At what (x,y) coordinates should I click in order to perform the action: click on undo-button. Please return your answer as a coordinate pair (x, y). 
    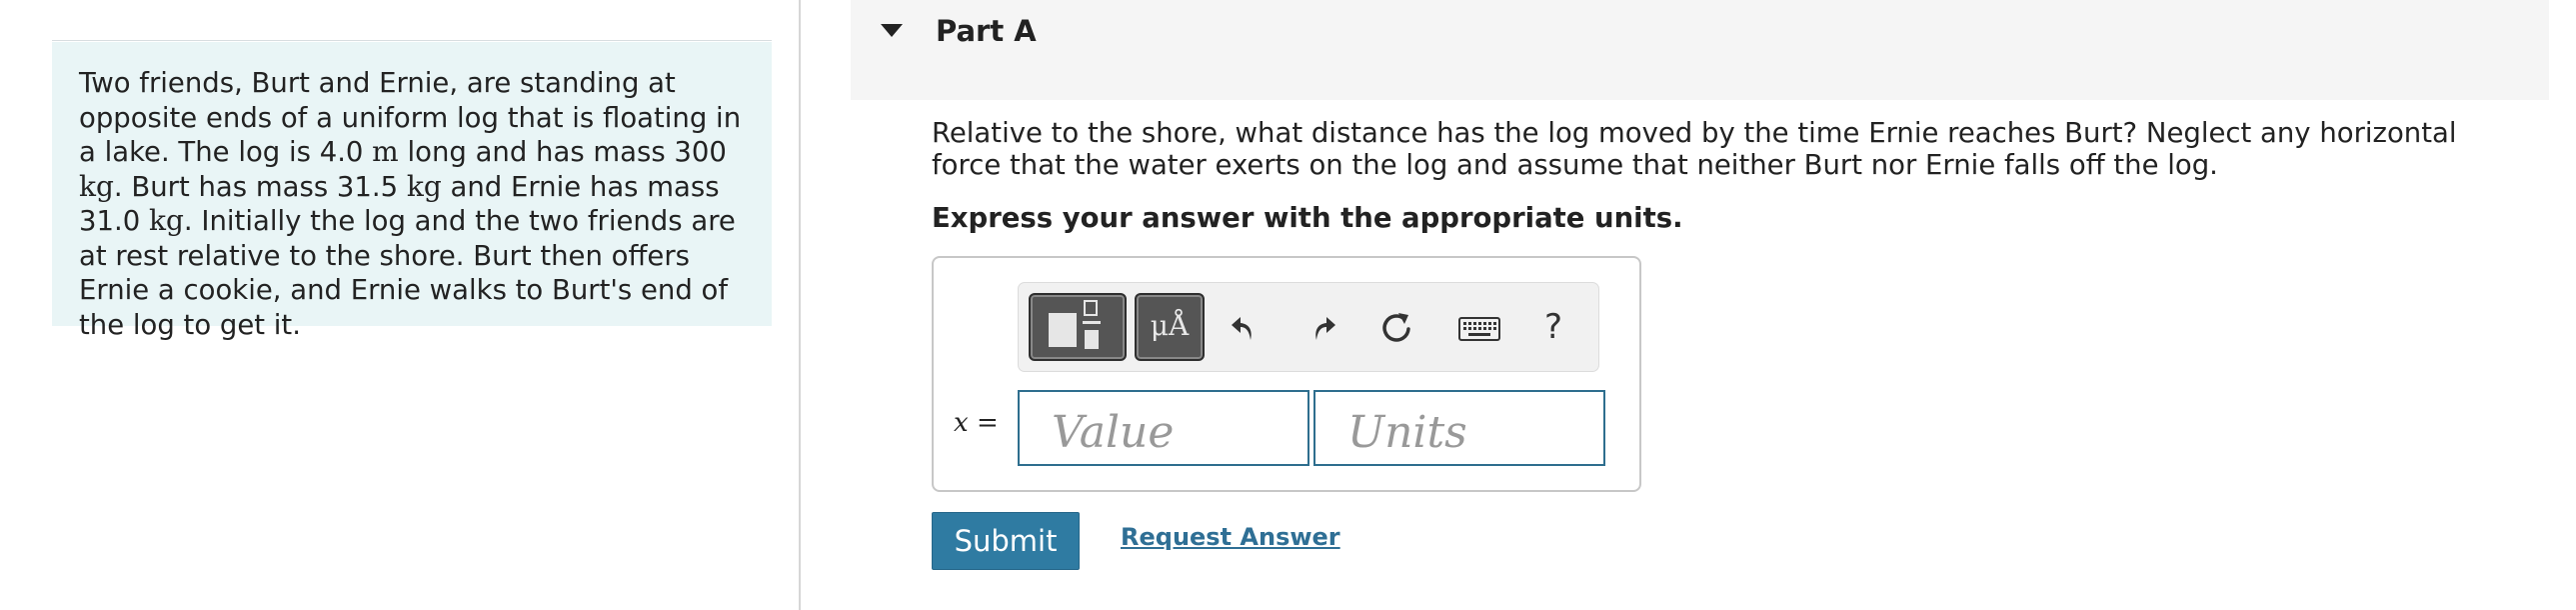
    Looking at the image, I should click on (1246, 327).